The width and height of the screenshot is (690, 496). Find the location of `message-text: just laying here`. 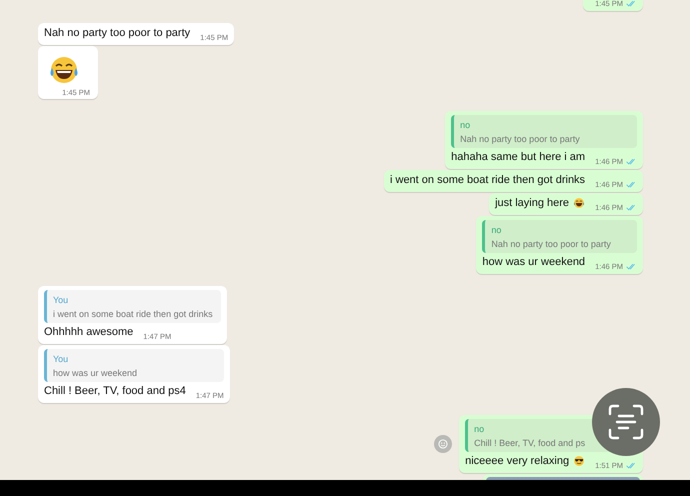

message-text: just laying here is located at coordinates (532, 204).